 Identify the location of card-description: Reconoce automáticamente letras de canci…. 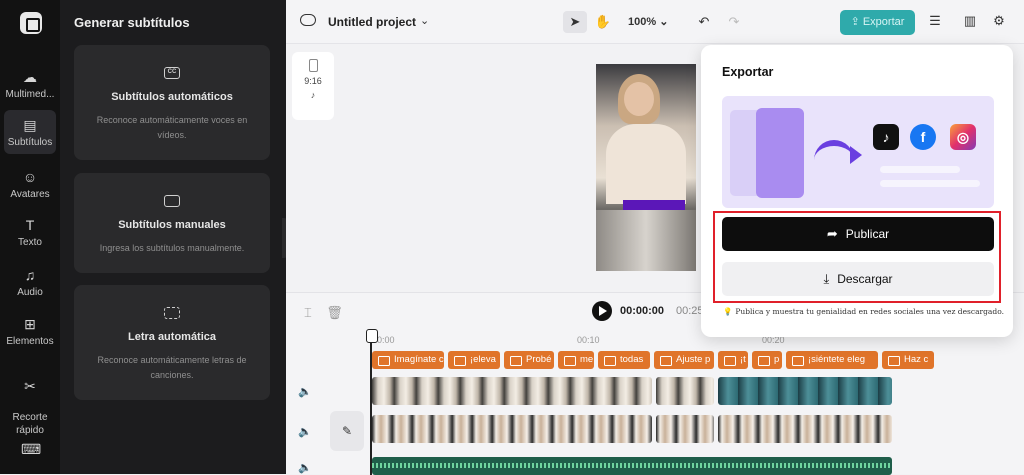
(172, 367).